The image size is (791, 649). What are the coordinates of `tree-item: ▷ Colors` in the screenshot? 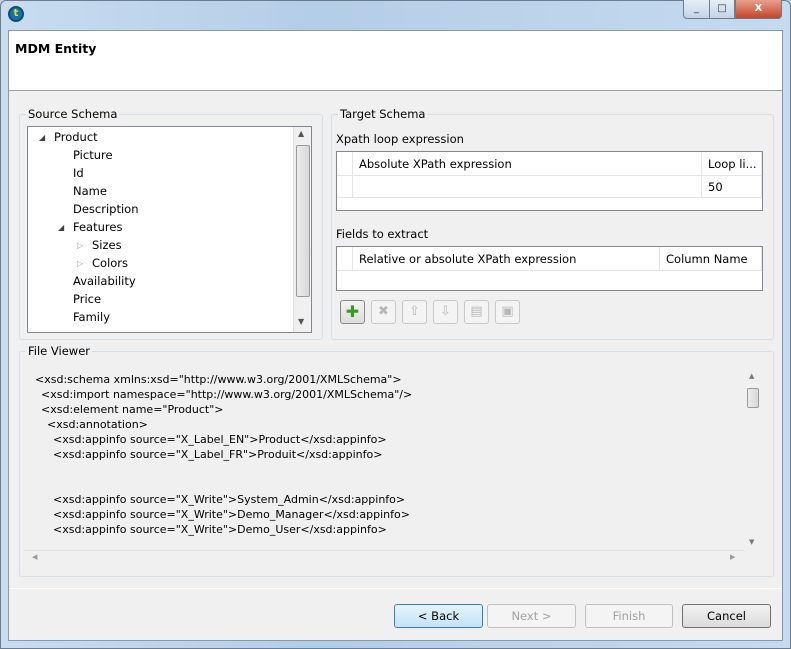 It's located at (103, 263).